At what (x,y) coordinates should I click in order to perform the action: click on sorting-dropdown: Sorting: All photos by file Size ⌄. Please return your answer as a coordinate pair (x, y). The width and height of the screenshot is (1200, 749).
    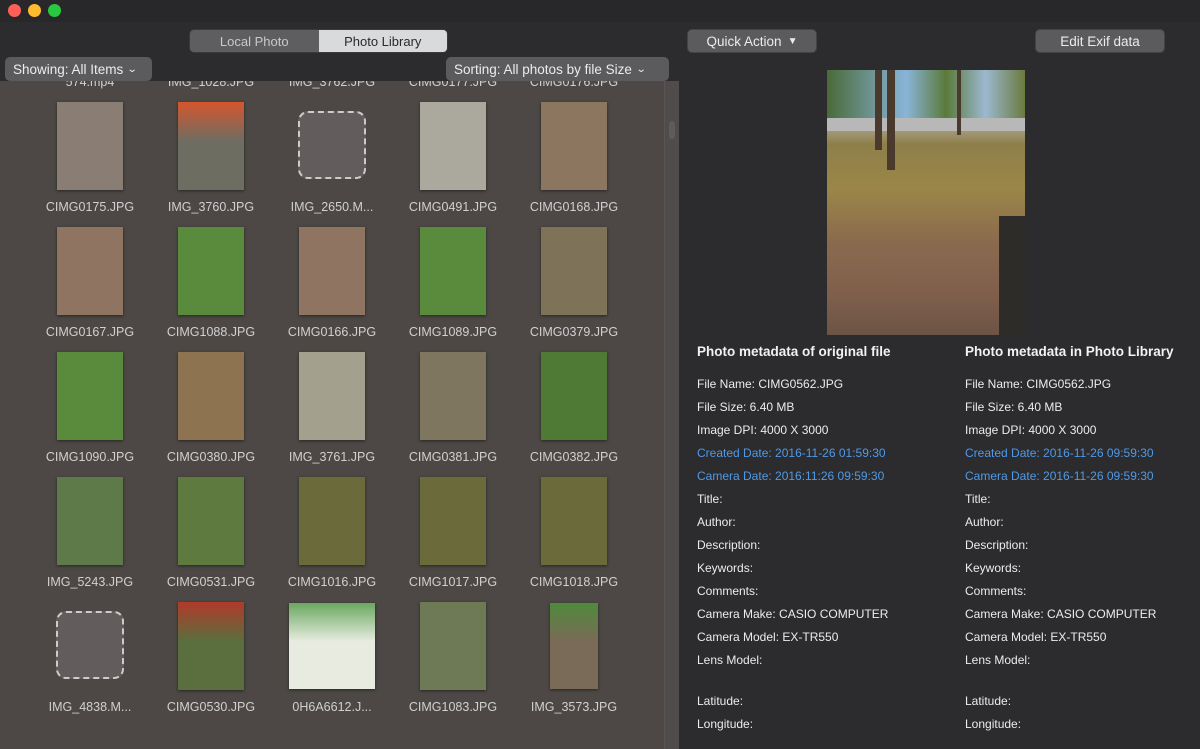
    Looking at the image, I should click on (557, 69).